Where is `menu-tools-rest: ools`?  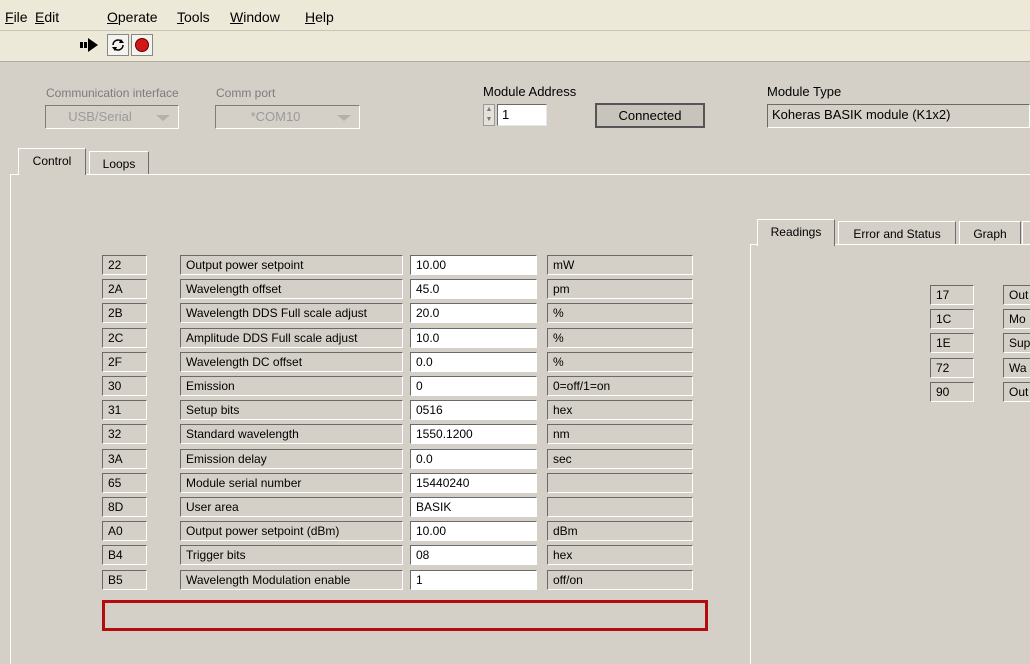 menu-tools-rest: ools is located at coordinates (197, 17).